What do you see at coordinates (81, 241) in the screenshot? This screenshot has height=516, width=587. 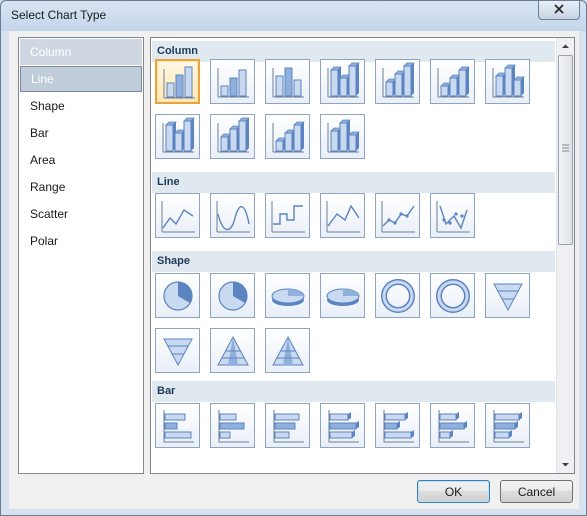 I see `category-item-polar: Polar` at bounding box center [81, 241].